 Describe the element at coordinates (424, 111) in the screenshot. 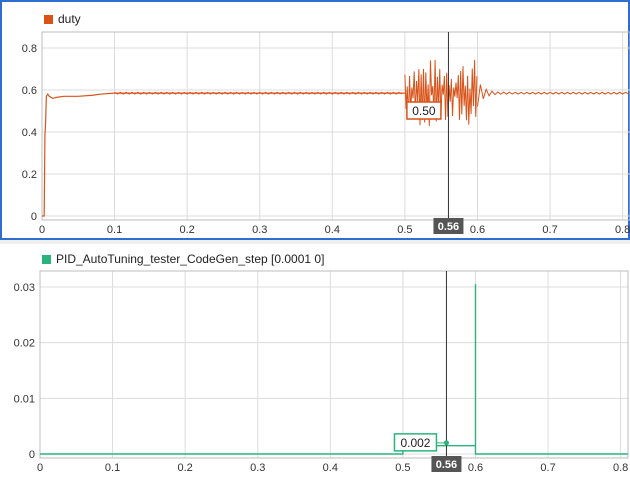

I see `marker-label: 0.50` at that location.